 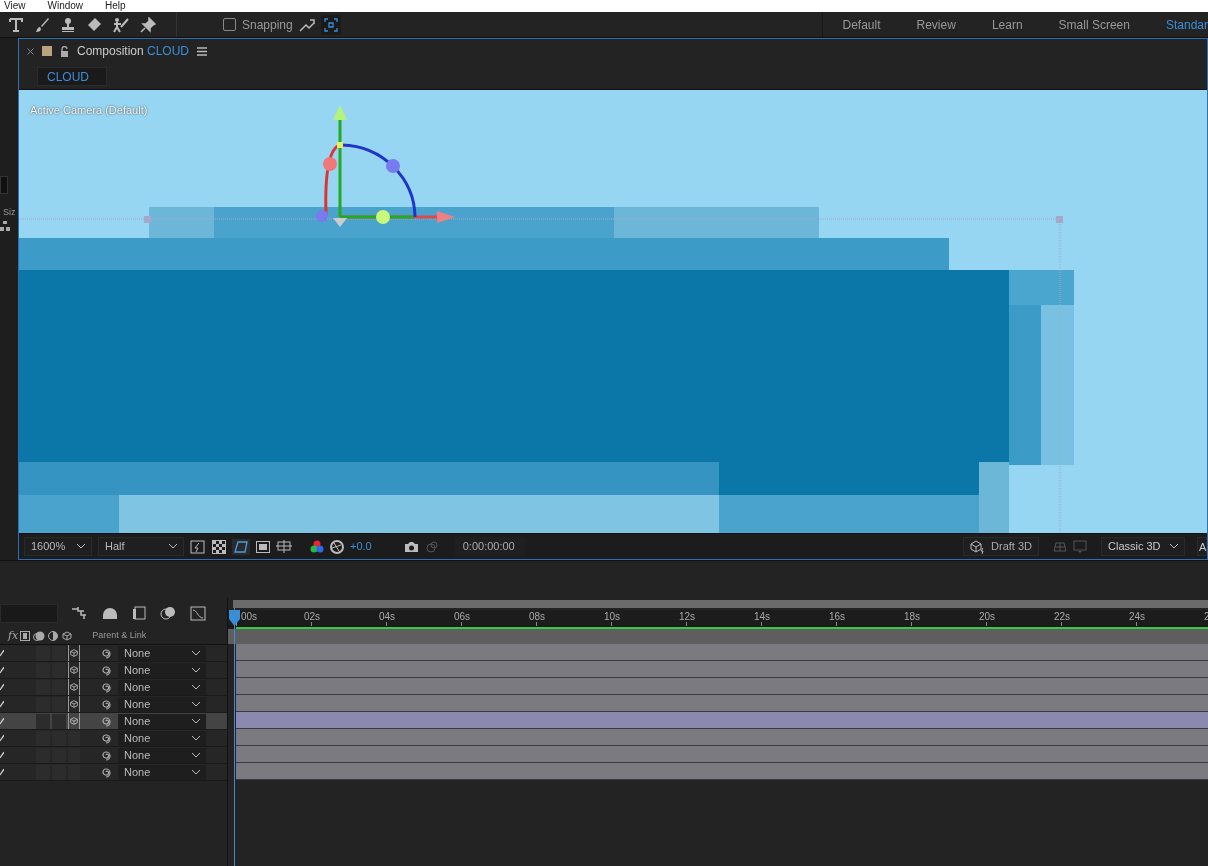 What do you see at coordinates (65, 6) in the screenshot?
I see `menu-item: Window` at bounding box center [65, 6].